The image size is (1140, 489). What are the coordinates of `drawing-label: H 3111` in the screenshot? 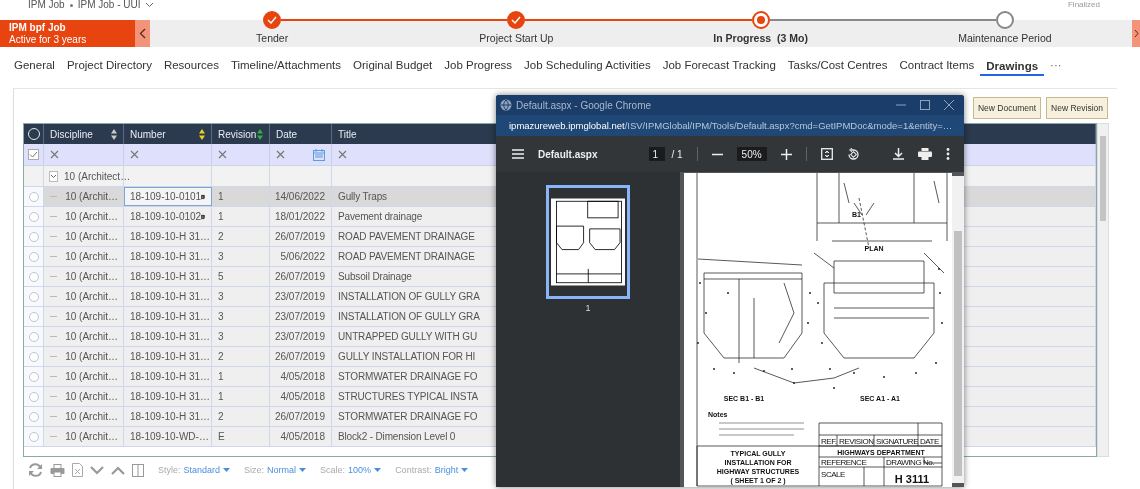 It's located at (912, 479).